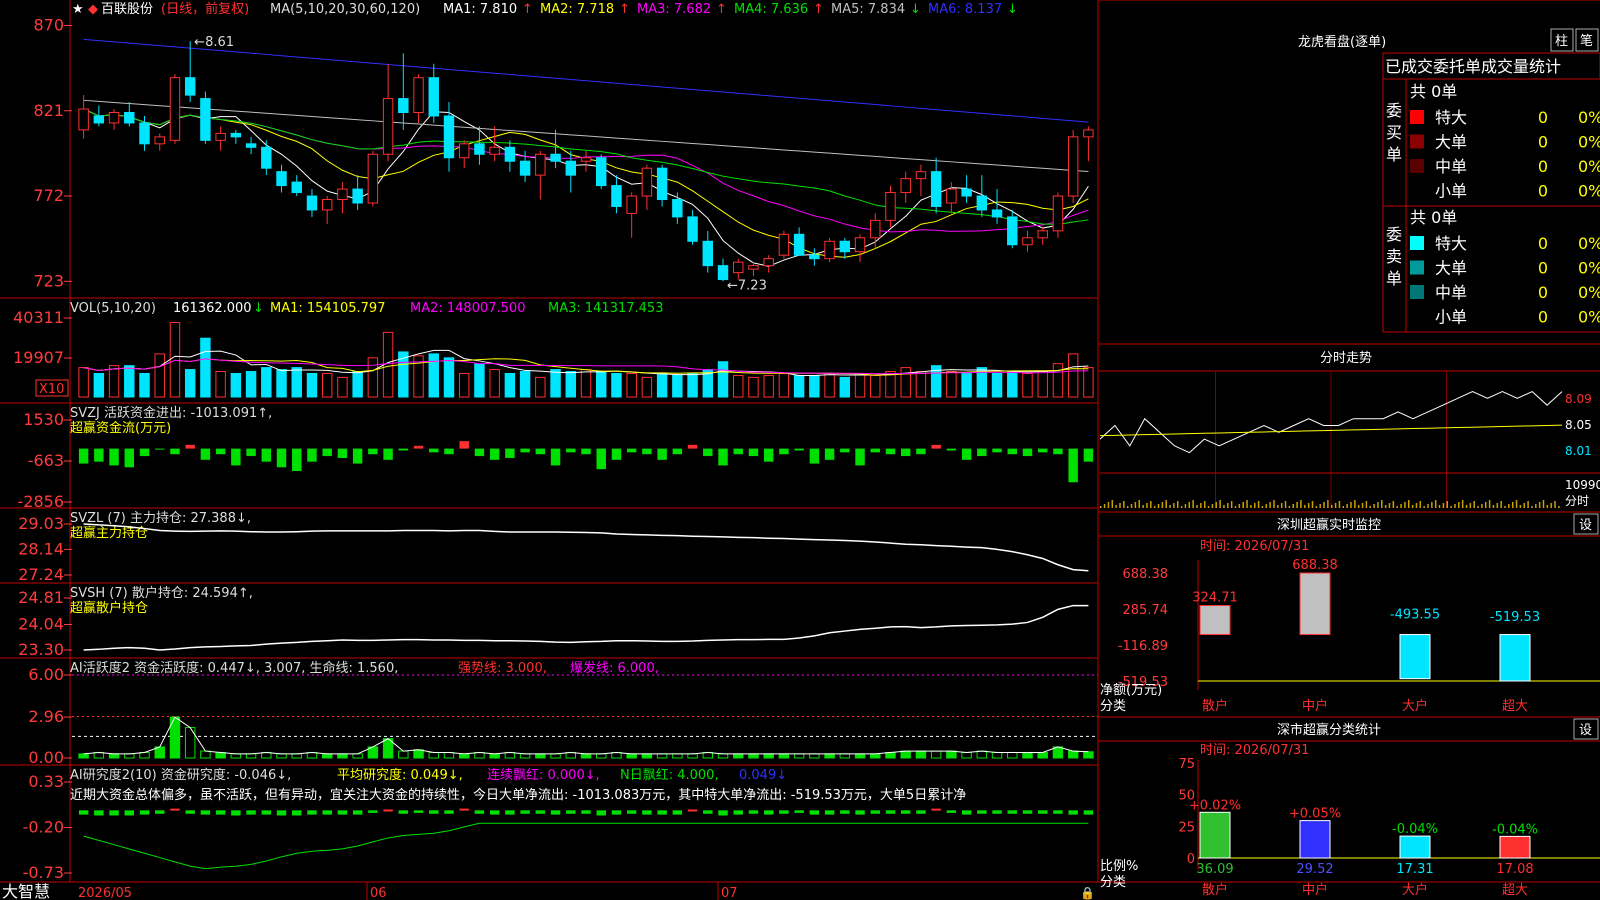 This screenshot has width=1600, height=900. I want to click on buy-label: 委买单, so click(1394, 132).